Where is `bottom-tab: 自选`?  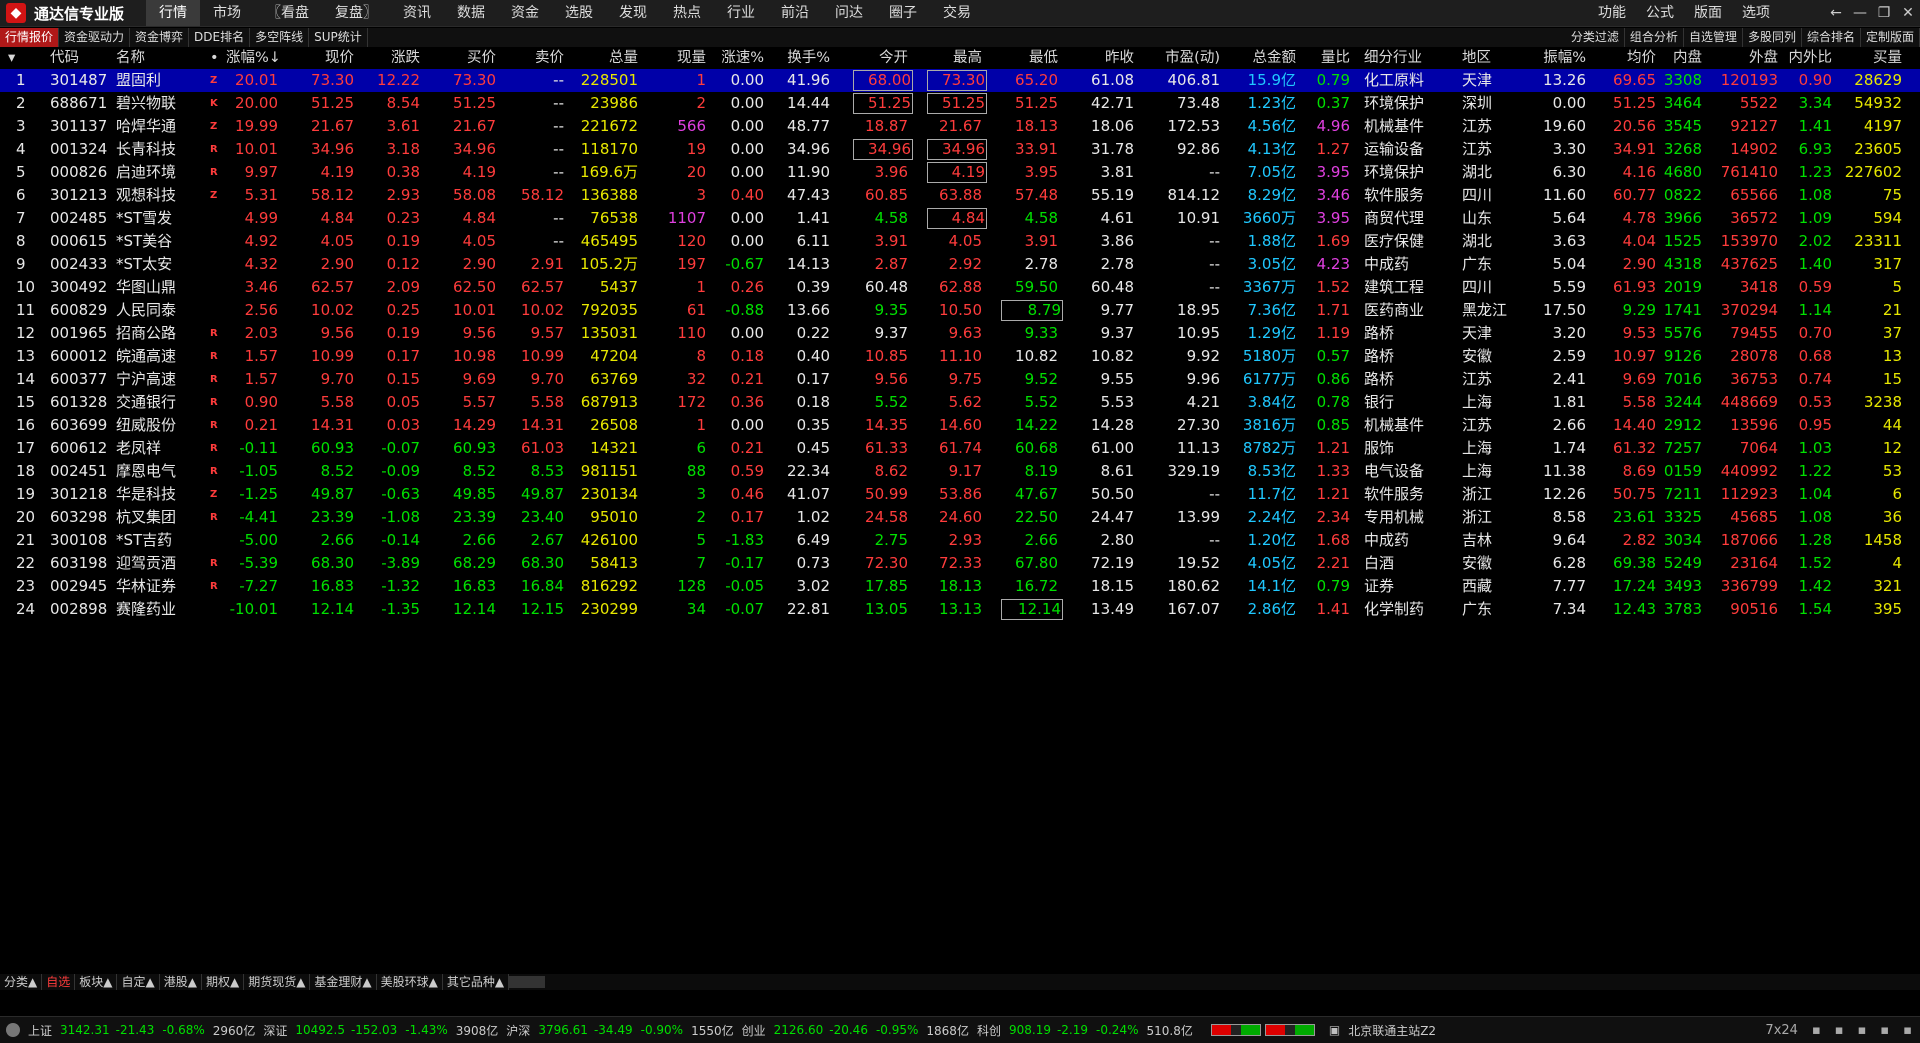
bottom-tab: 自选 is located at coordinates (59, 982).